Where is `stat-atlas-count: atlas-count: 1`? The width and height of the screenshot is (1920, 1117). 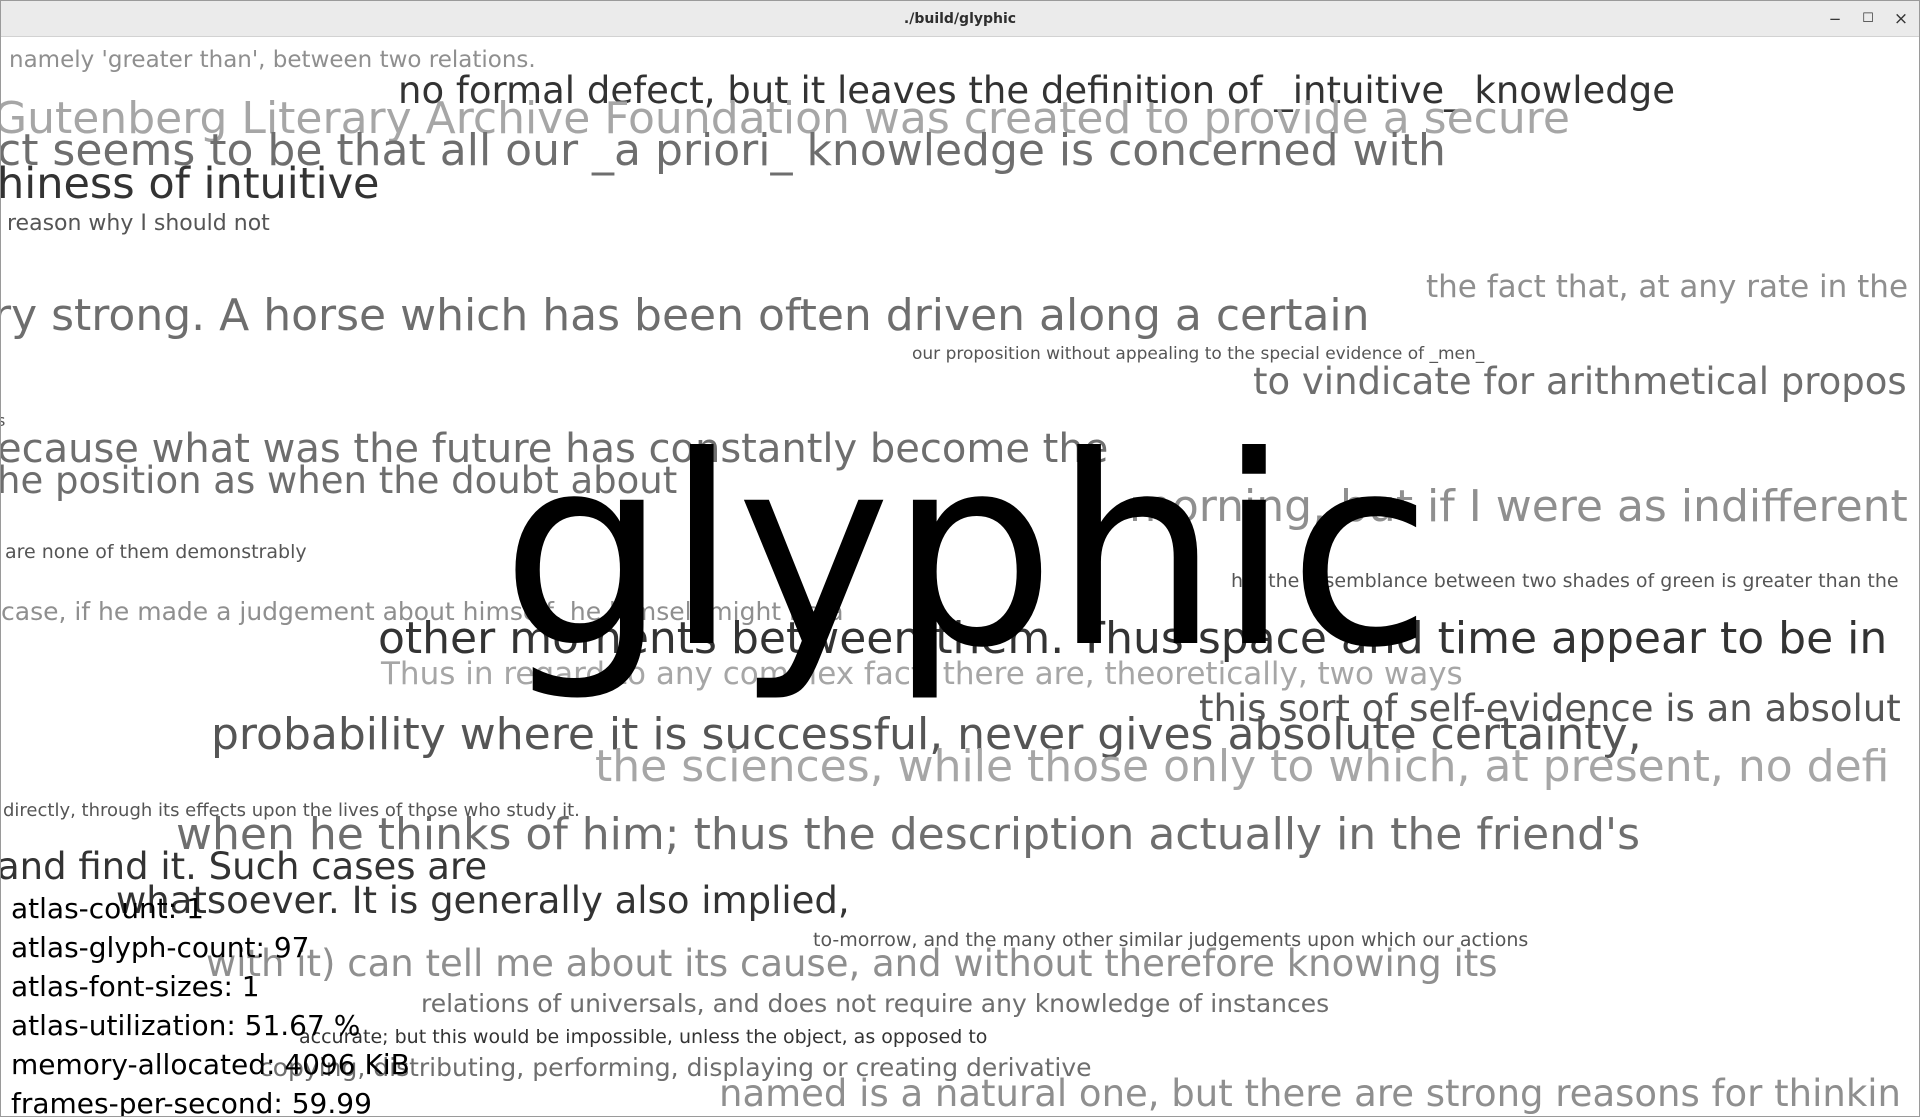 stat-atlas-count: atlas-count: 1 is located at coordinates (107, 908).